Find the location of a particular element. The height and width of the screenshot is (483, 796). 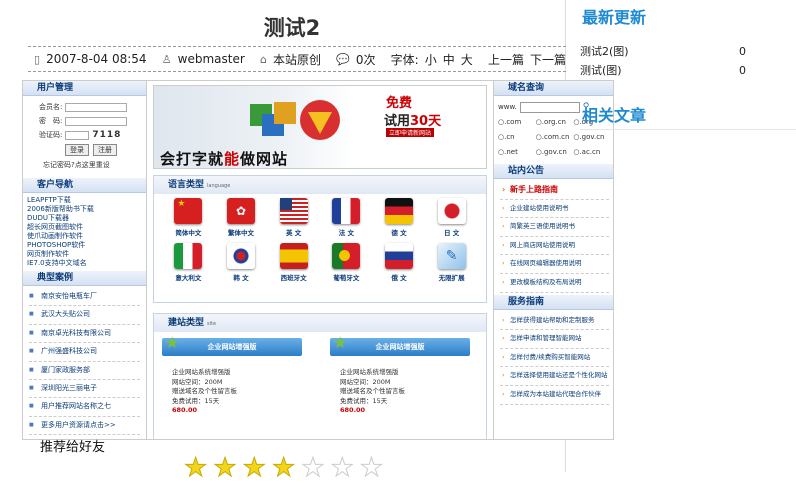

related-title: 相关文章 is located at coordinates (614, 115).